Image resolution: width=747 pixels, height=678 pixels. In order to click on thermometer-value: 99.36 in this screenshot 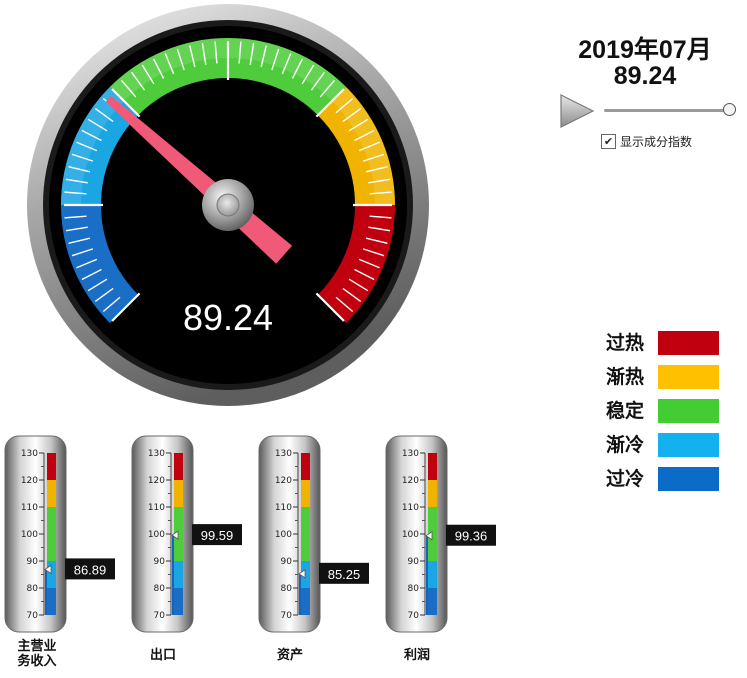, I will do `click(471, 536)`.